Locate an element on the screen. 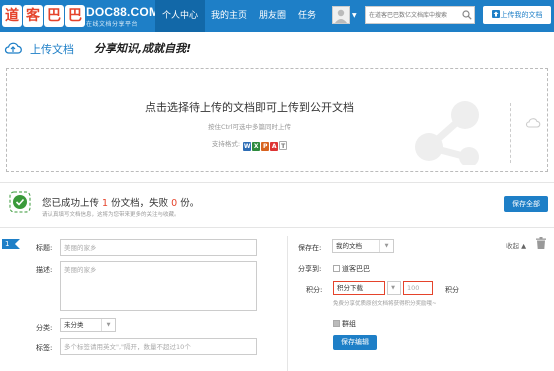 This screenshot has height=371, width=554. points-type-dropdown: ▼ is located at coordinates (394, 288).